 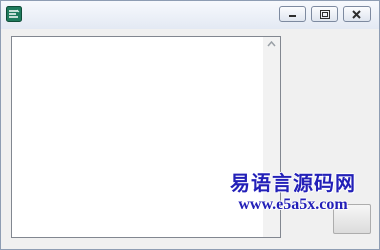 I want to click on close-icon, so click(x=356, y=14).